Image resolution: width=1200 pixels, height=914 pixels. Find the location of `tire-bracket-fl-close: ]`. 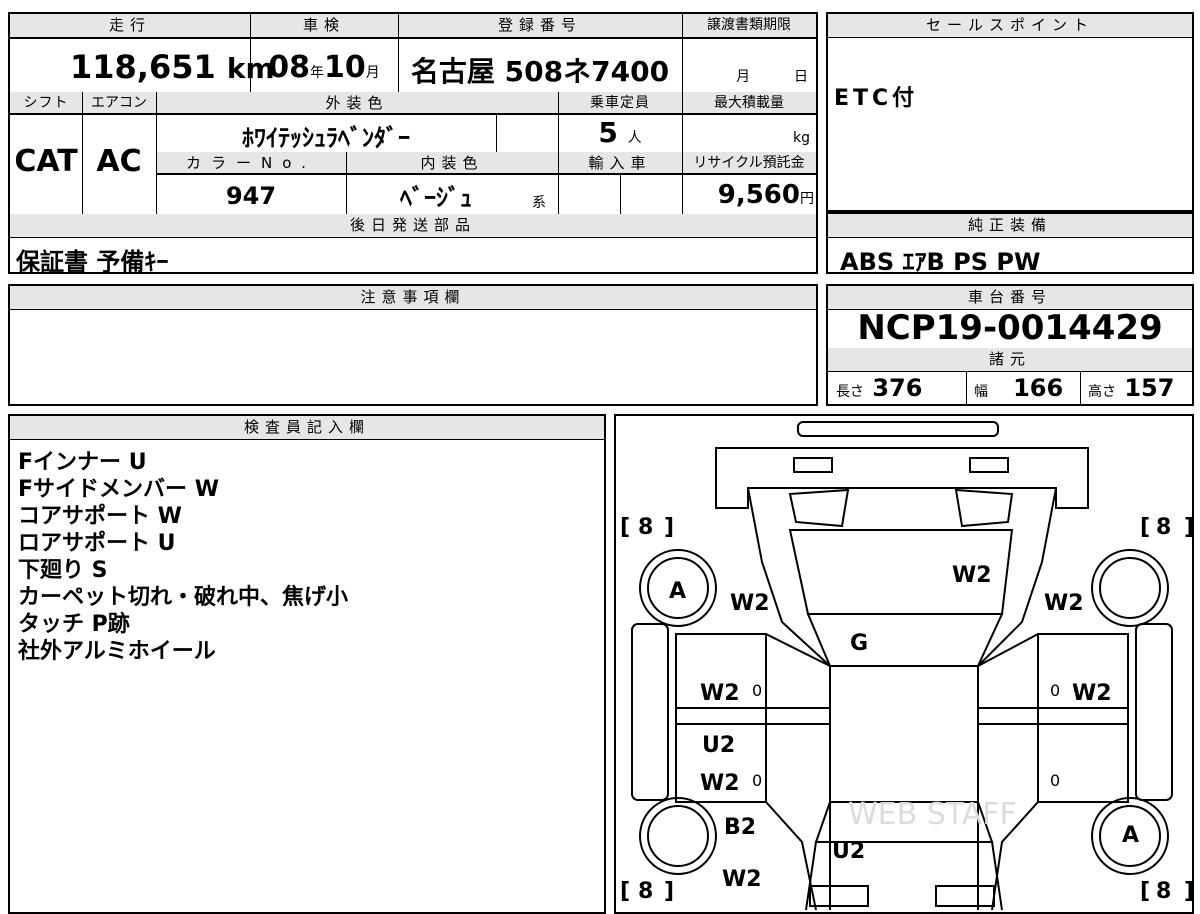

tire-bracket-fl-close: ] is located at coordinates (669, 527).